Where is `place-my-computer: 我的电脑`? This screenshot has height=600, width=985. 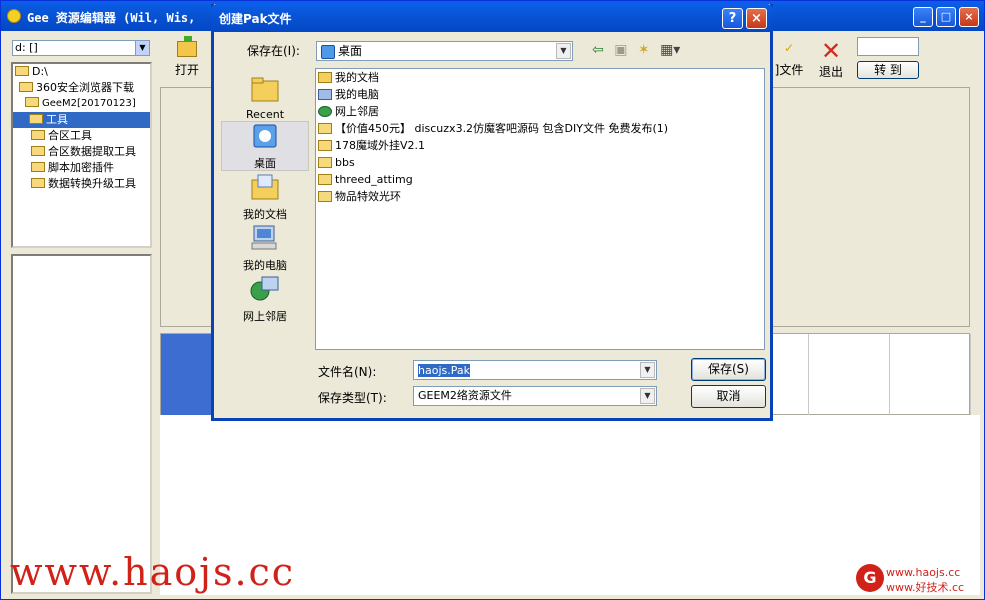 place-my-computer: 我的电脑 is located at coordinates (265, 249).